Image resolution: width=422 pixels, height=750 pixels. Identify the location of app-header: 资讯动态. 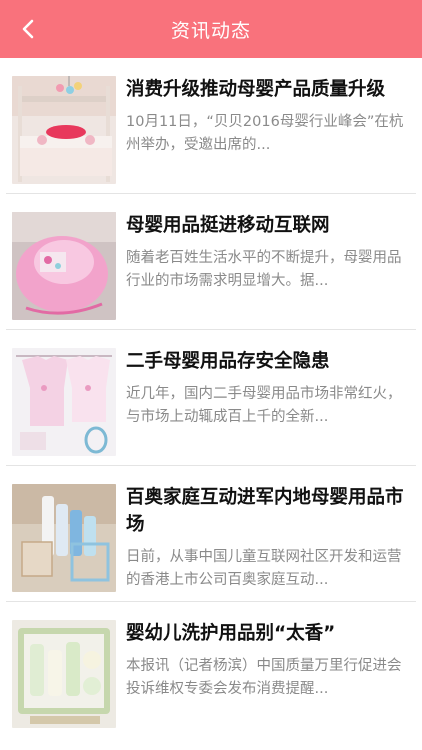
(211, 29).